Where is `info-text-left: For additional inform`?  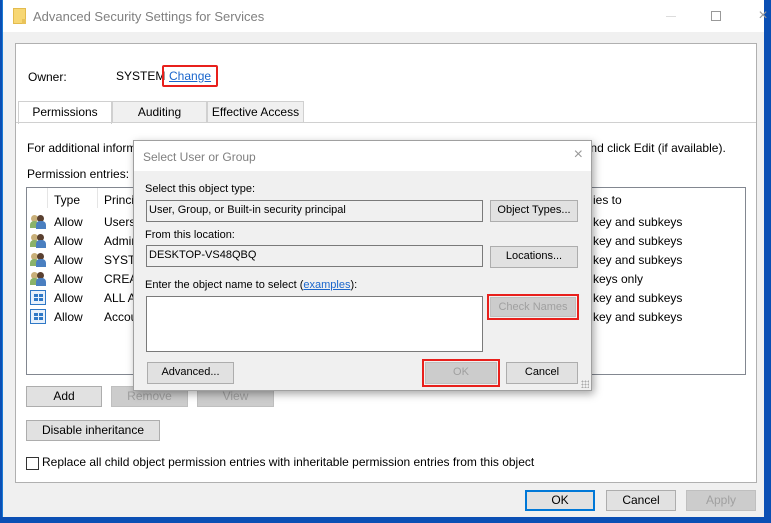 info-text-left: For additional inform is located at coordinates (82, 148).